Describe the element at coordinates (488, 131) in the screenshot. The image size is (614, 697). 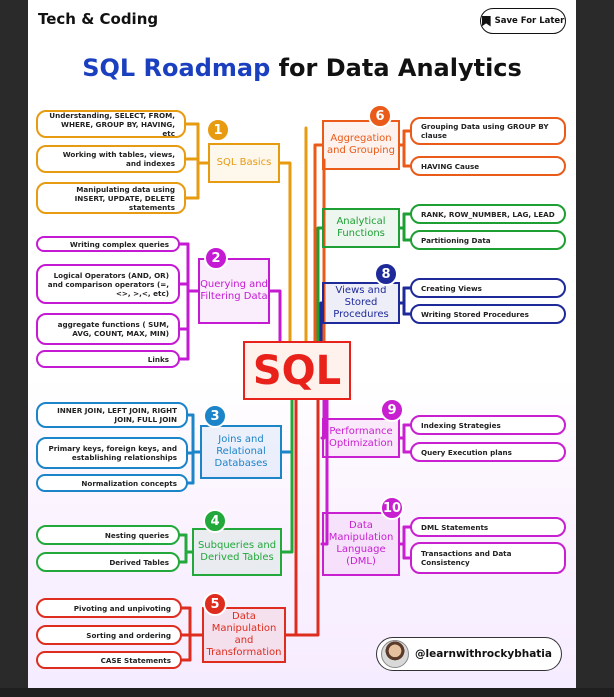
I see `topic-item: Grouping Data using GROUP BY clause` at that location.